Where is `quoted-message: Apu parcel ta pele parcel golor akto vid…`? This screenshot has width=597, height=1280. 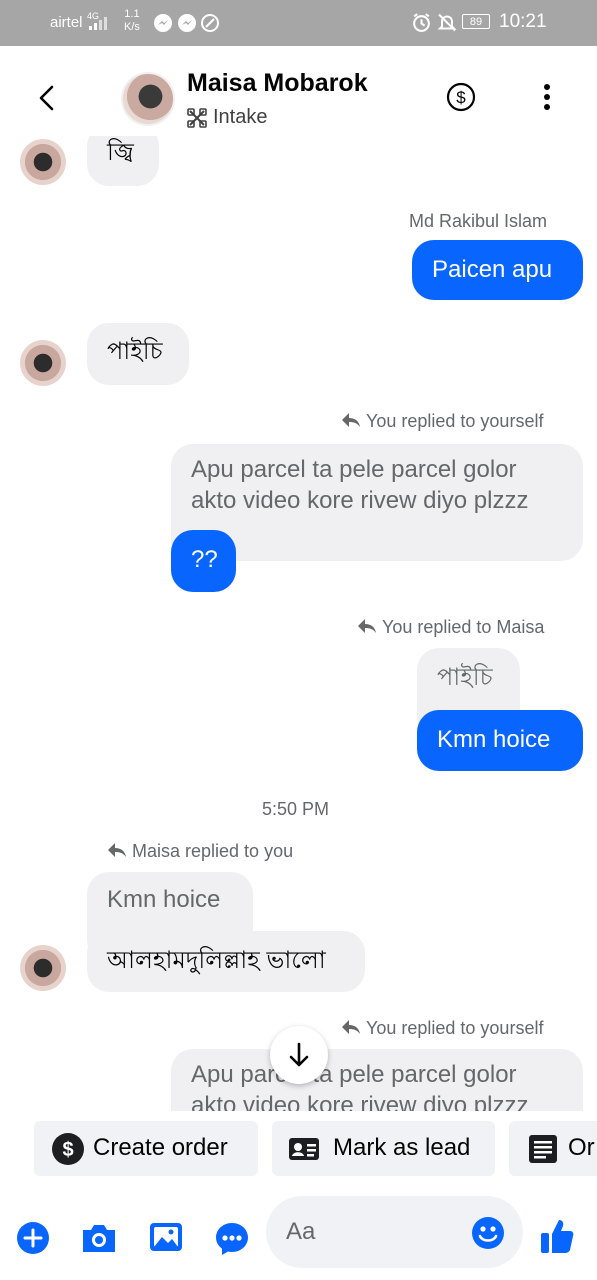
quoted-message: Apu parcel ta pele parcel golor akto vid… is located at coordinates (377, 1080).